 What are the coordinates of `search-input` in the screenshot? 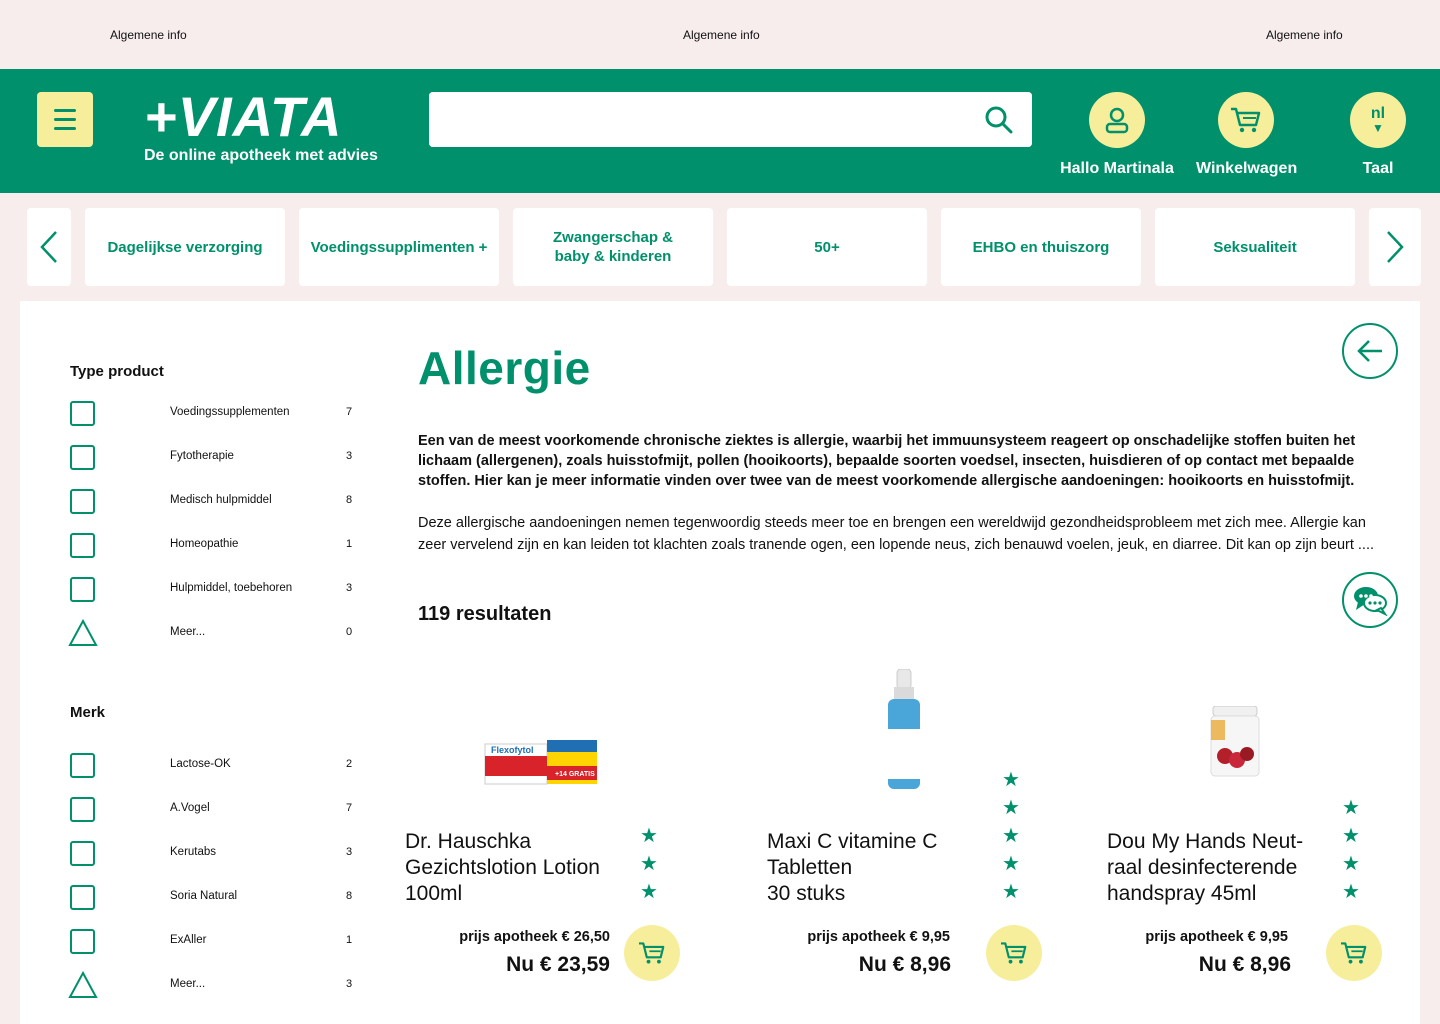 It's located at (730, 119).